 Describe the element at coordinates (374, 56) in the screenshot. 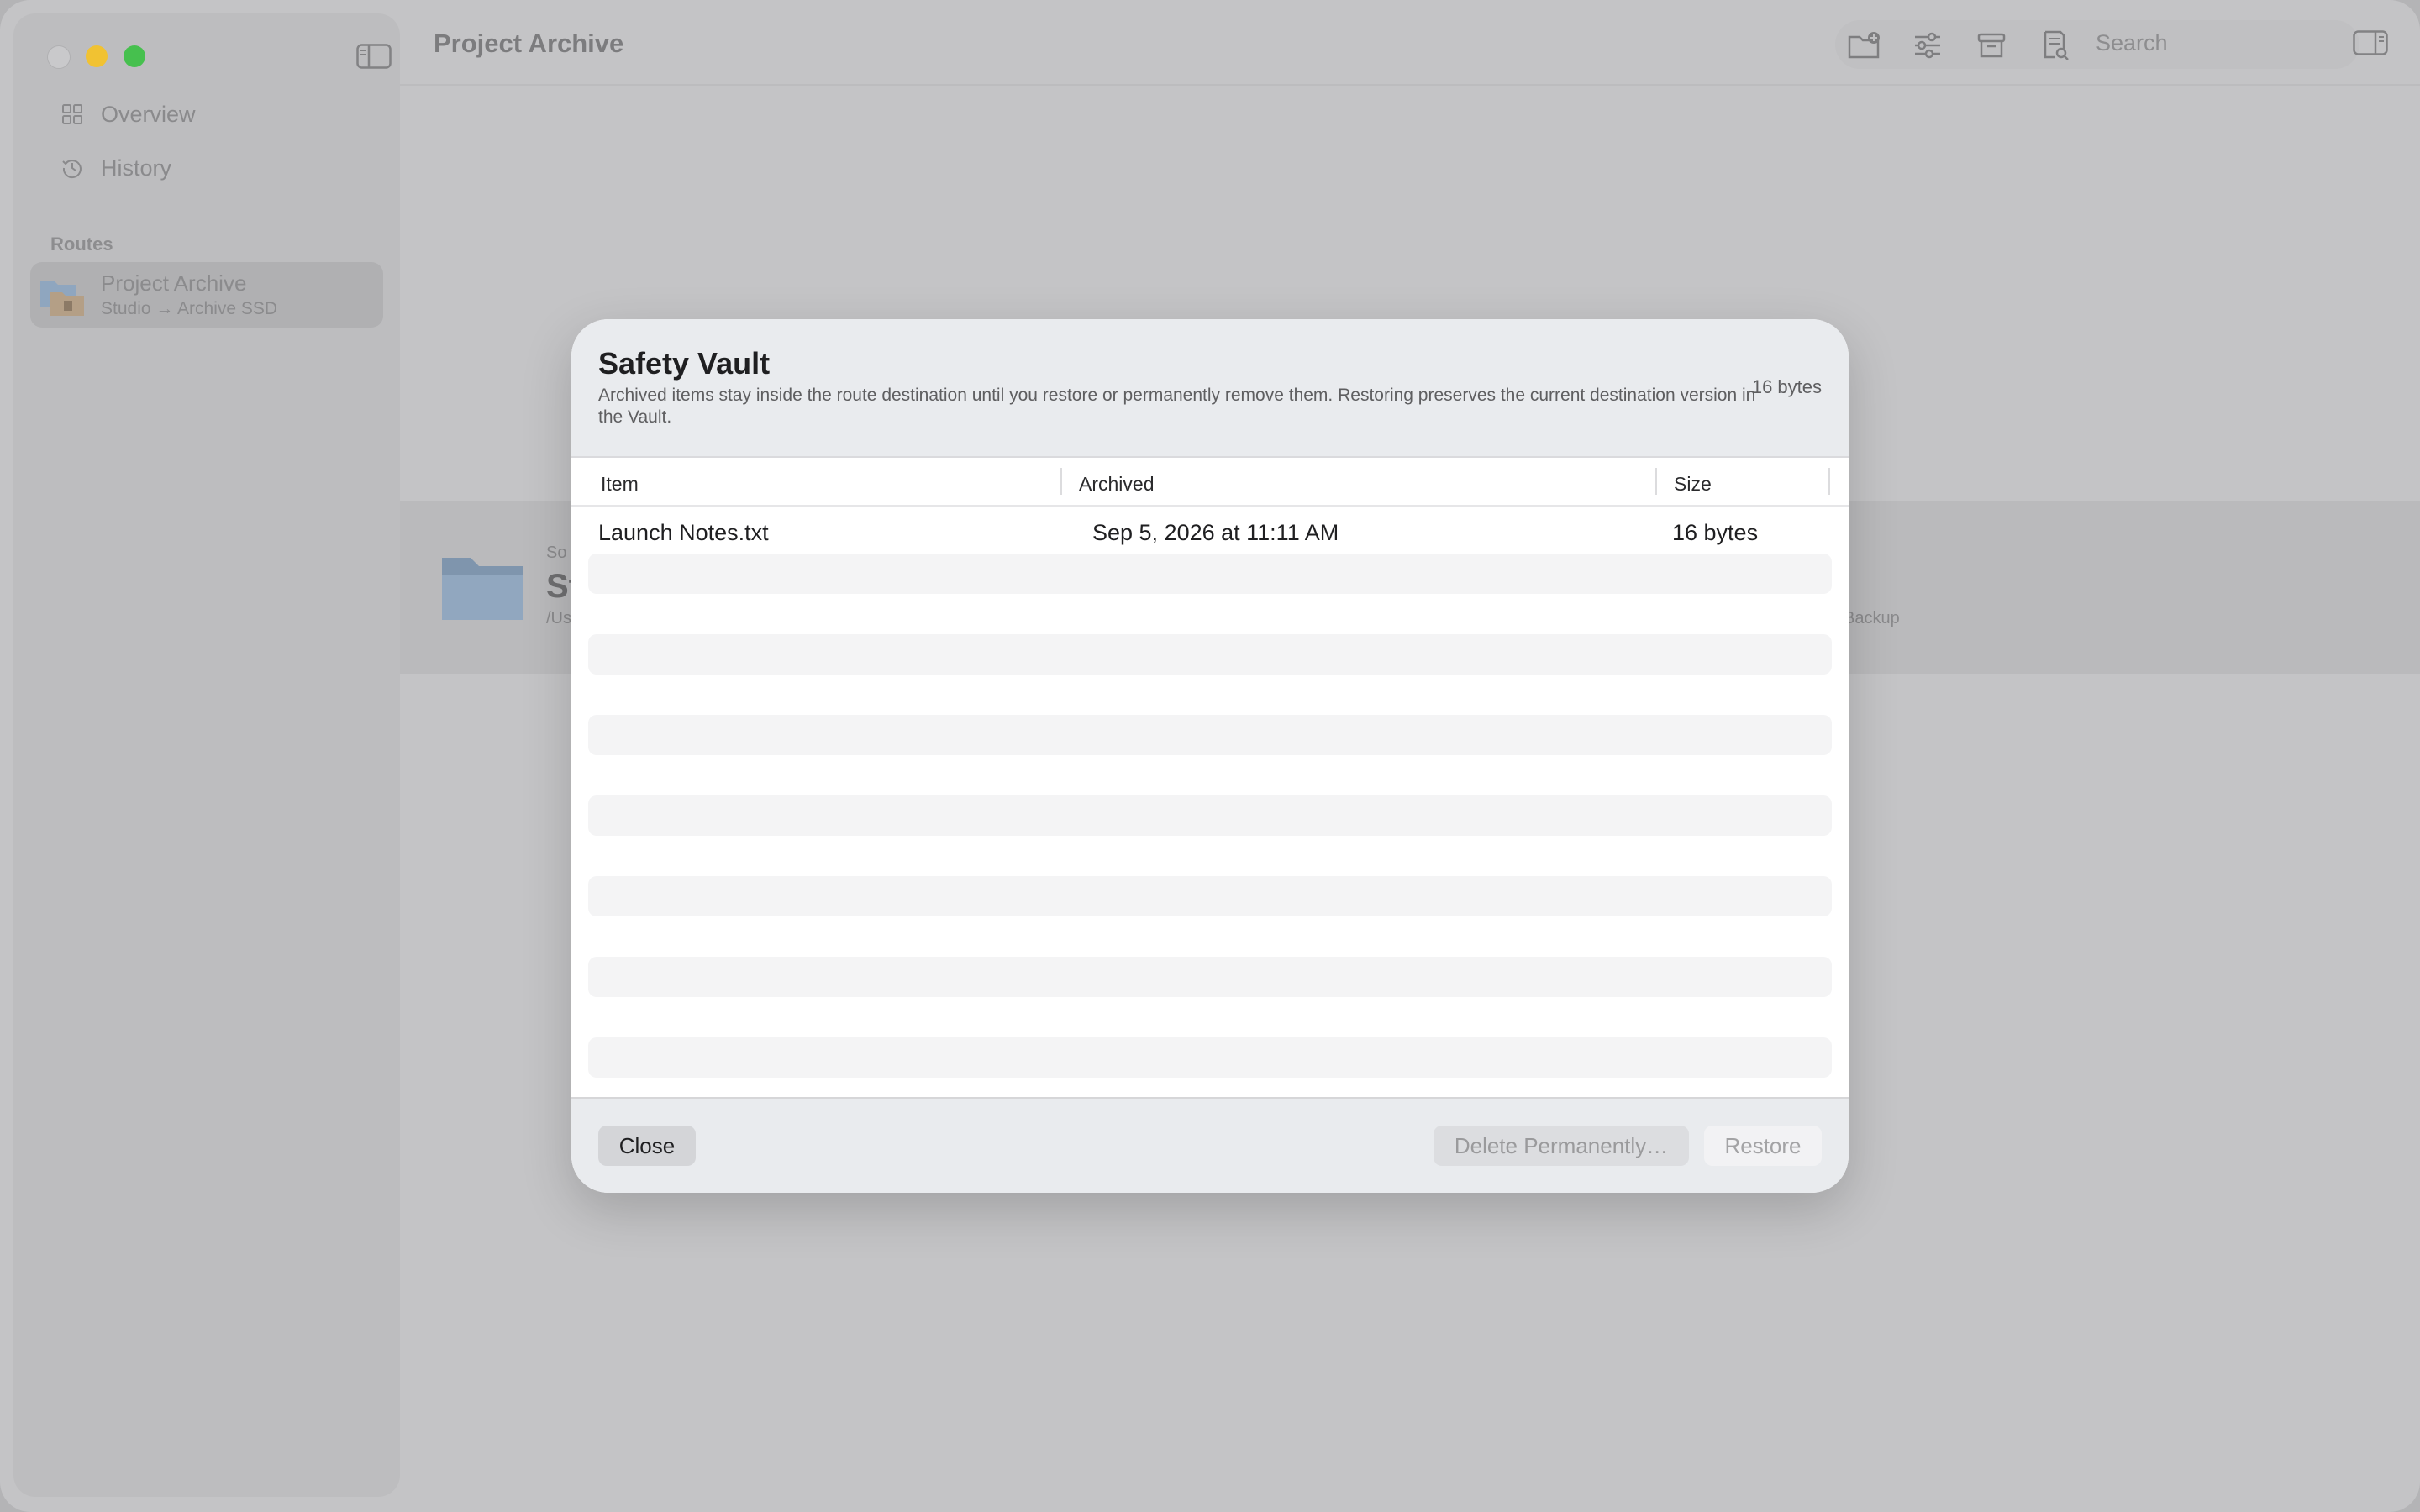

I see `sidebar-toggle-icon` at that location.